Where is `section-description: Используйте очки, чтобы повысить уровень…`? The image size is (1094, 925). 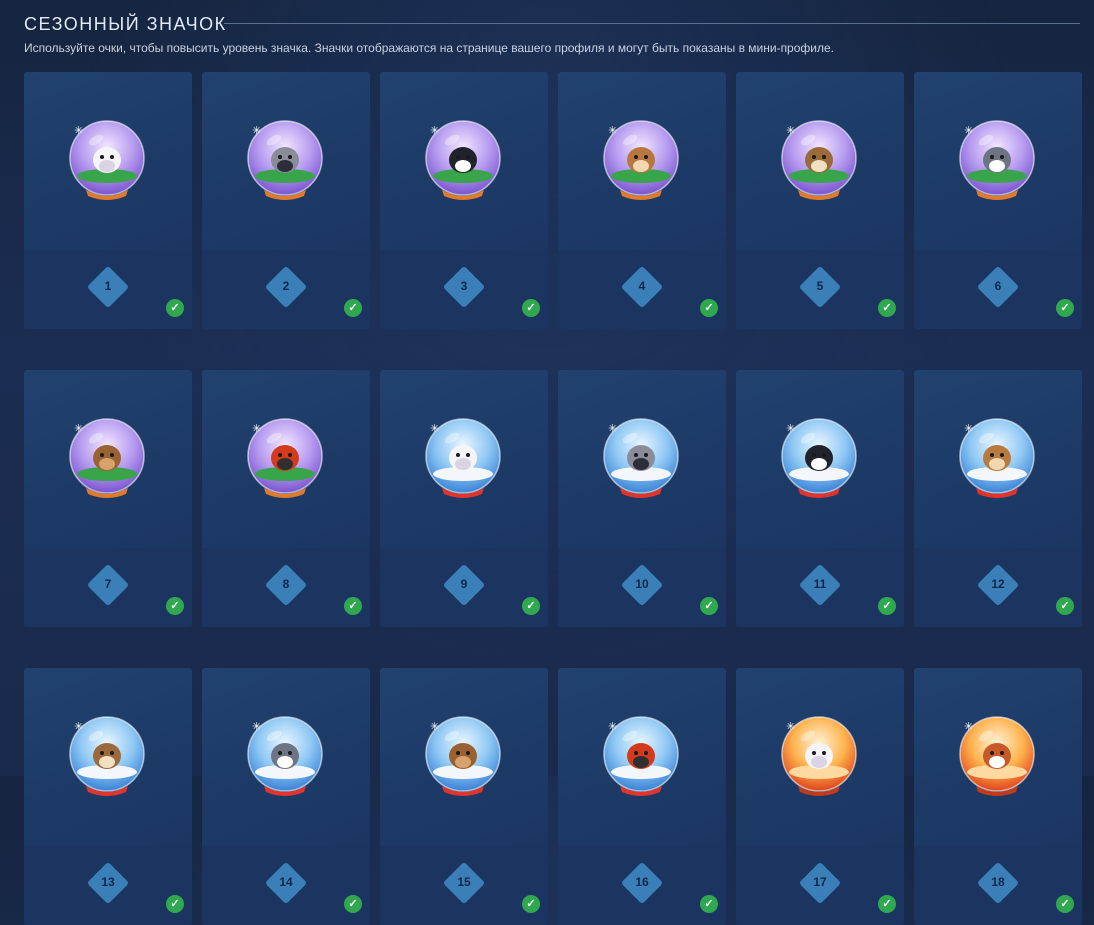 section-description: Используйте очки, чтобы повысить уровень… is located at coordinates (429, 48).